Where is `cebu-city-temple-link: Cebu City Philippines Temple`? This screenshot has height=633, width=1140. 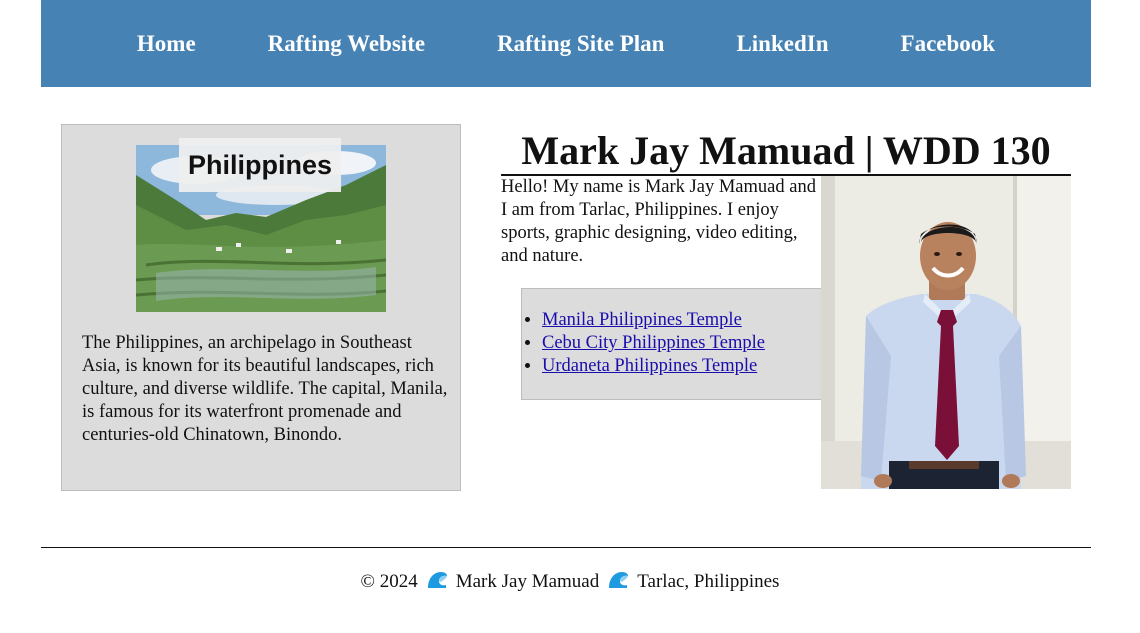
cebu-city-temple-link: Cebu City Philippines Temple is located at coordinates (653, 343).